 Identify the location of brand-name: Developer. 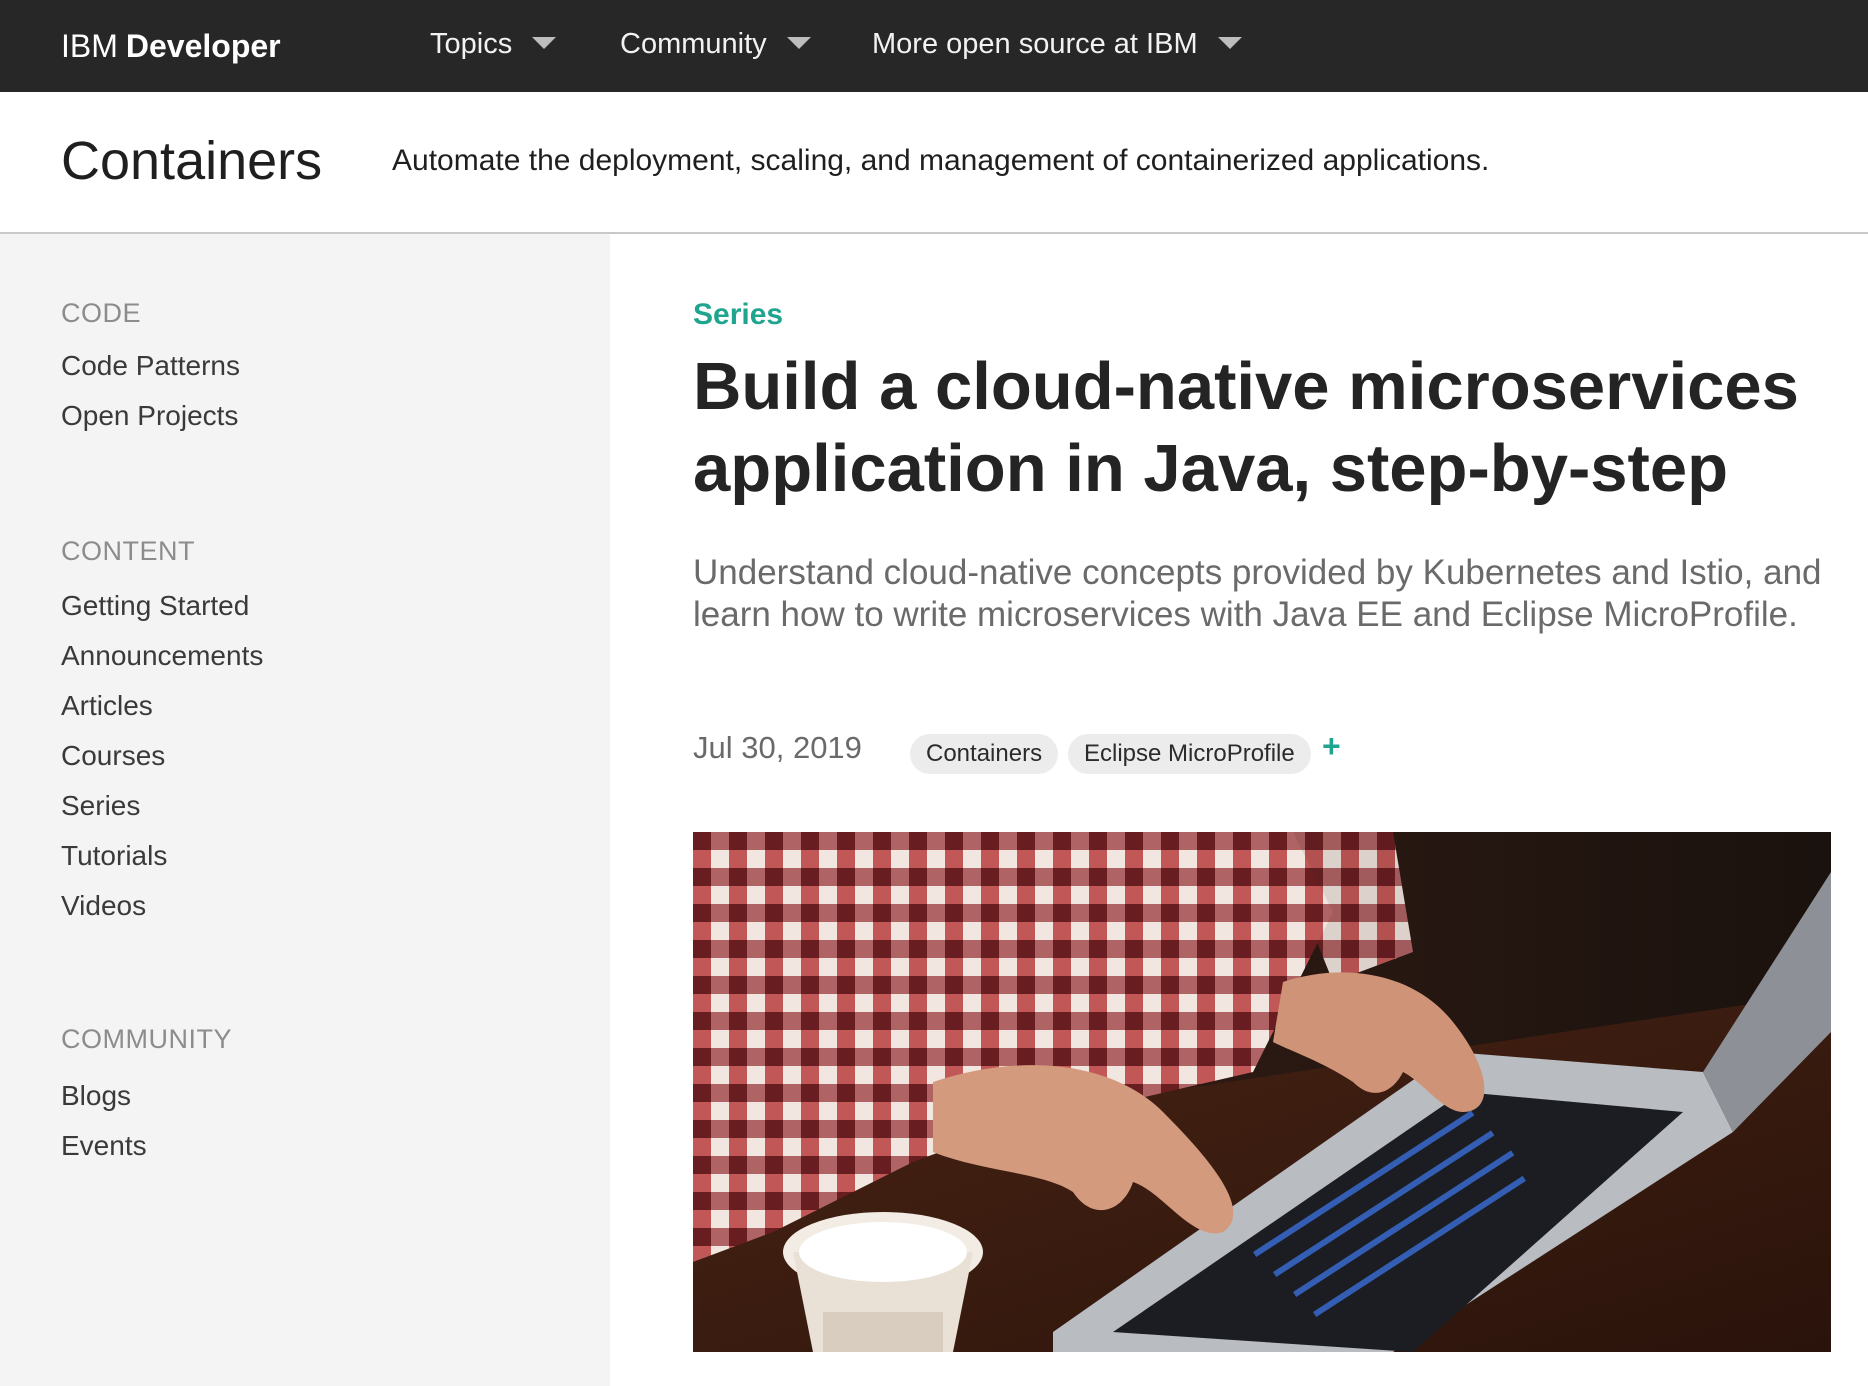
(203, 46).